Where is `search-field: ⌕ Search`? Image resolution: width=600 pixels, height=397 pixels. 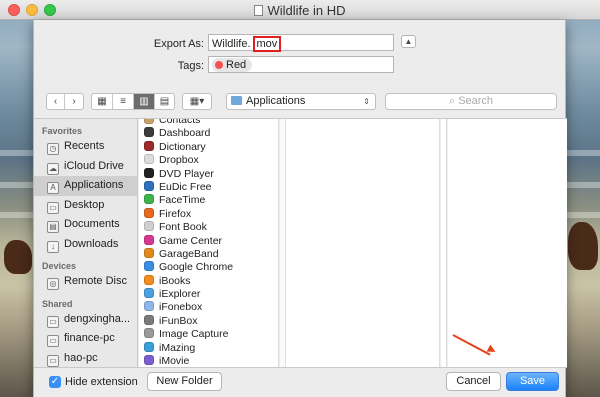
search-field: ⌕ Search is located at coordinates (471, 101).